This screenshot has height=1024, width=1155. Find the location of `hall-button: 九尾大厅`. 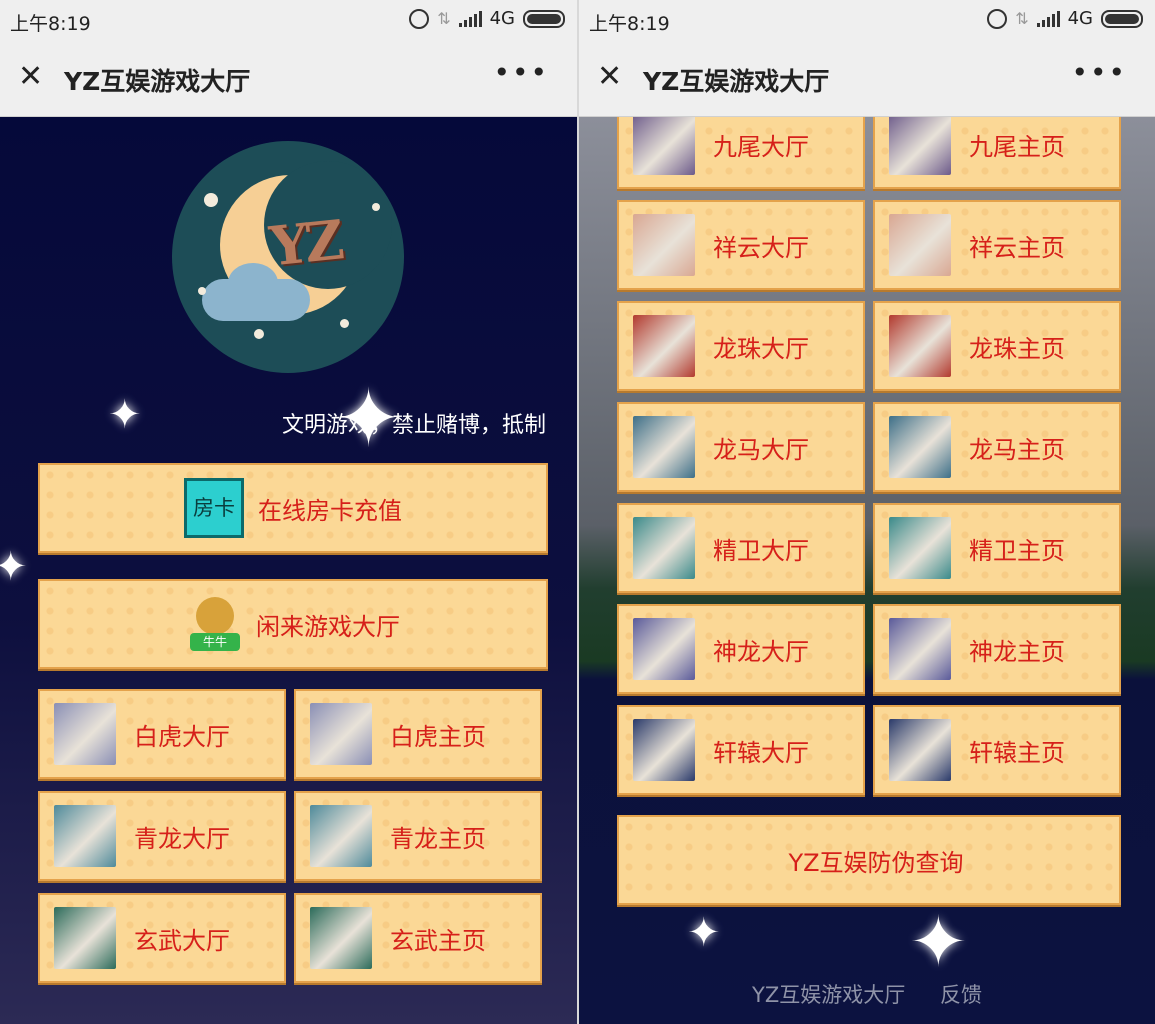

hall-button: 九尾大厅 is located at coordinates (741, 153).